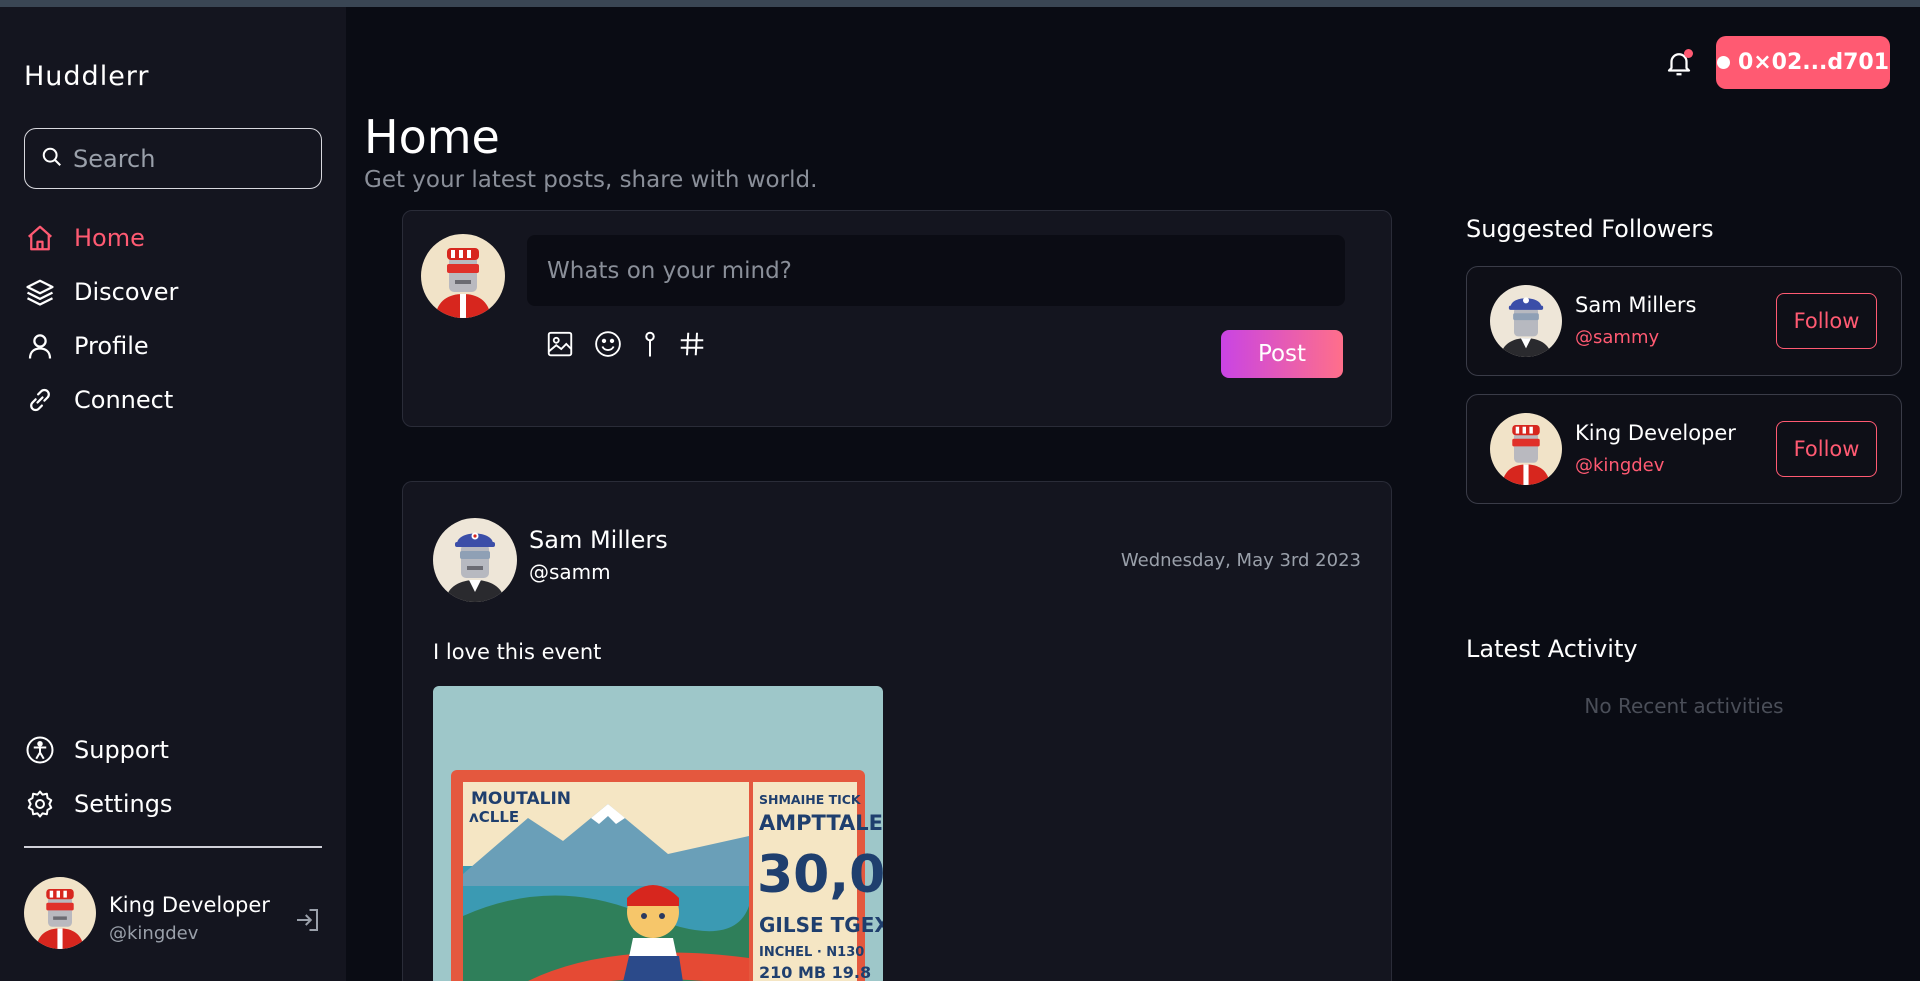 Image resolution: width=1920 pixels, height=981 pixels. What do you see at coordinates (1617, 337) in the screenshot?
I see `follower-handle: @sammy` at bounding box center [1617, 337].